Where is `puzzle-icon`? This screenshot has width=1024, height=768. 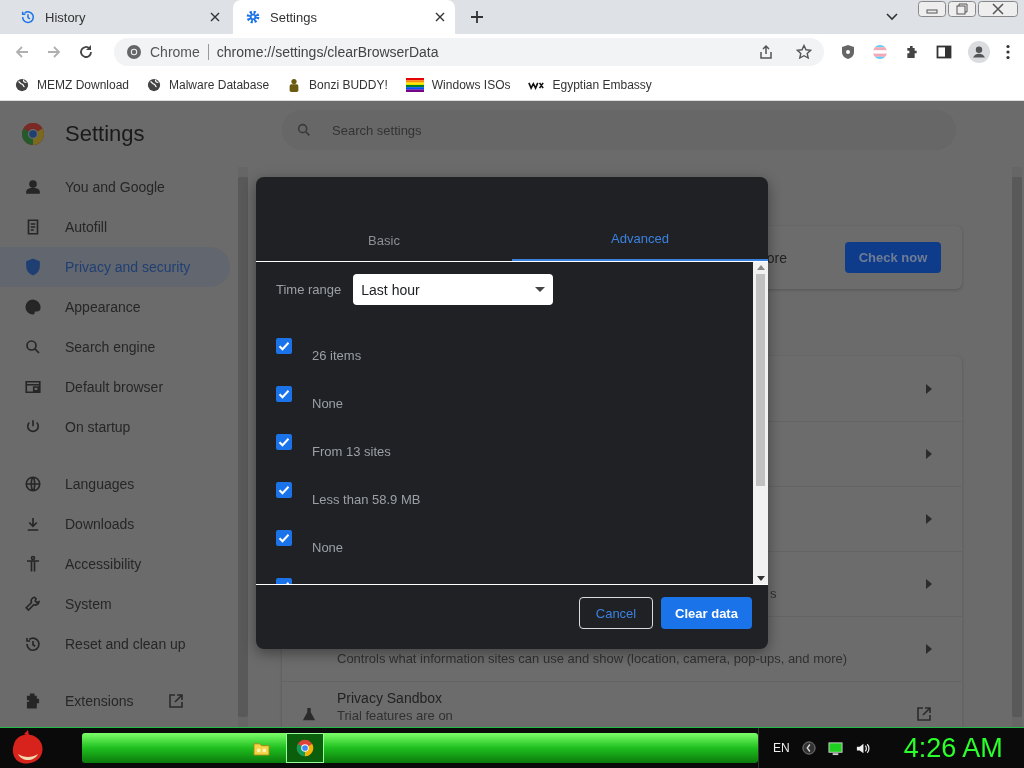
puzzle-icon is located at coordinates (912, 52).